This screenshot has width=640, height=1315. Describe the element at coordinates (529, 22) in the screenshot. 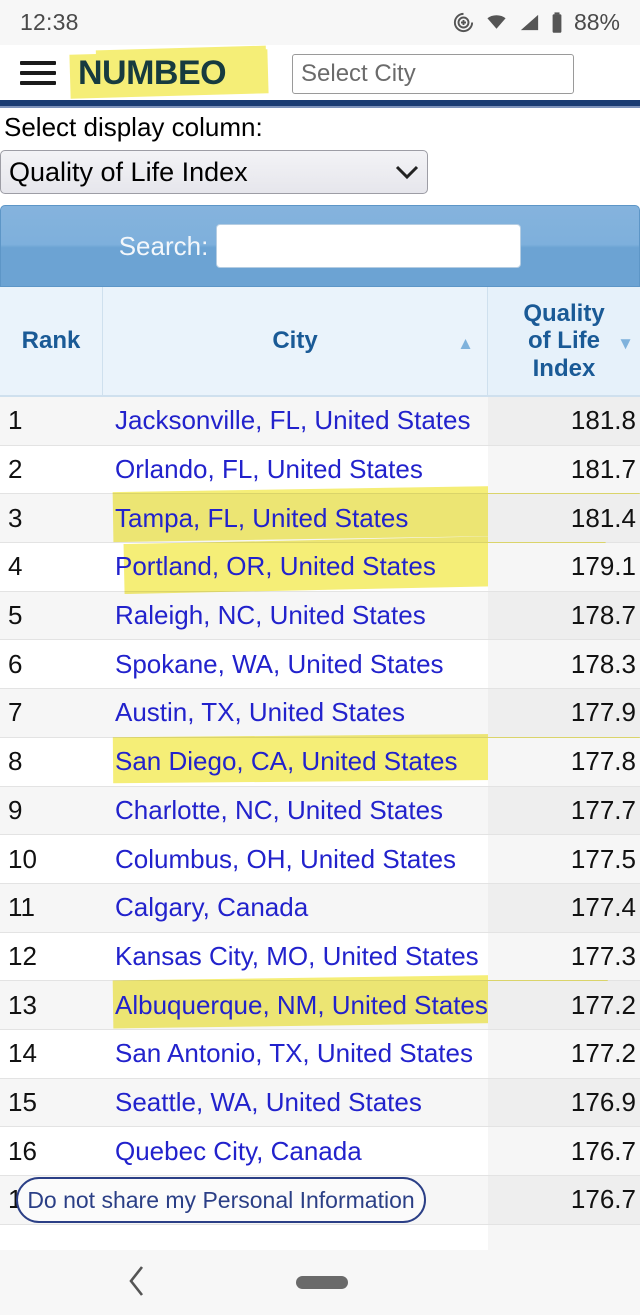

I see `cellular-signal-icon` at that location.